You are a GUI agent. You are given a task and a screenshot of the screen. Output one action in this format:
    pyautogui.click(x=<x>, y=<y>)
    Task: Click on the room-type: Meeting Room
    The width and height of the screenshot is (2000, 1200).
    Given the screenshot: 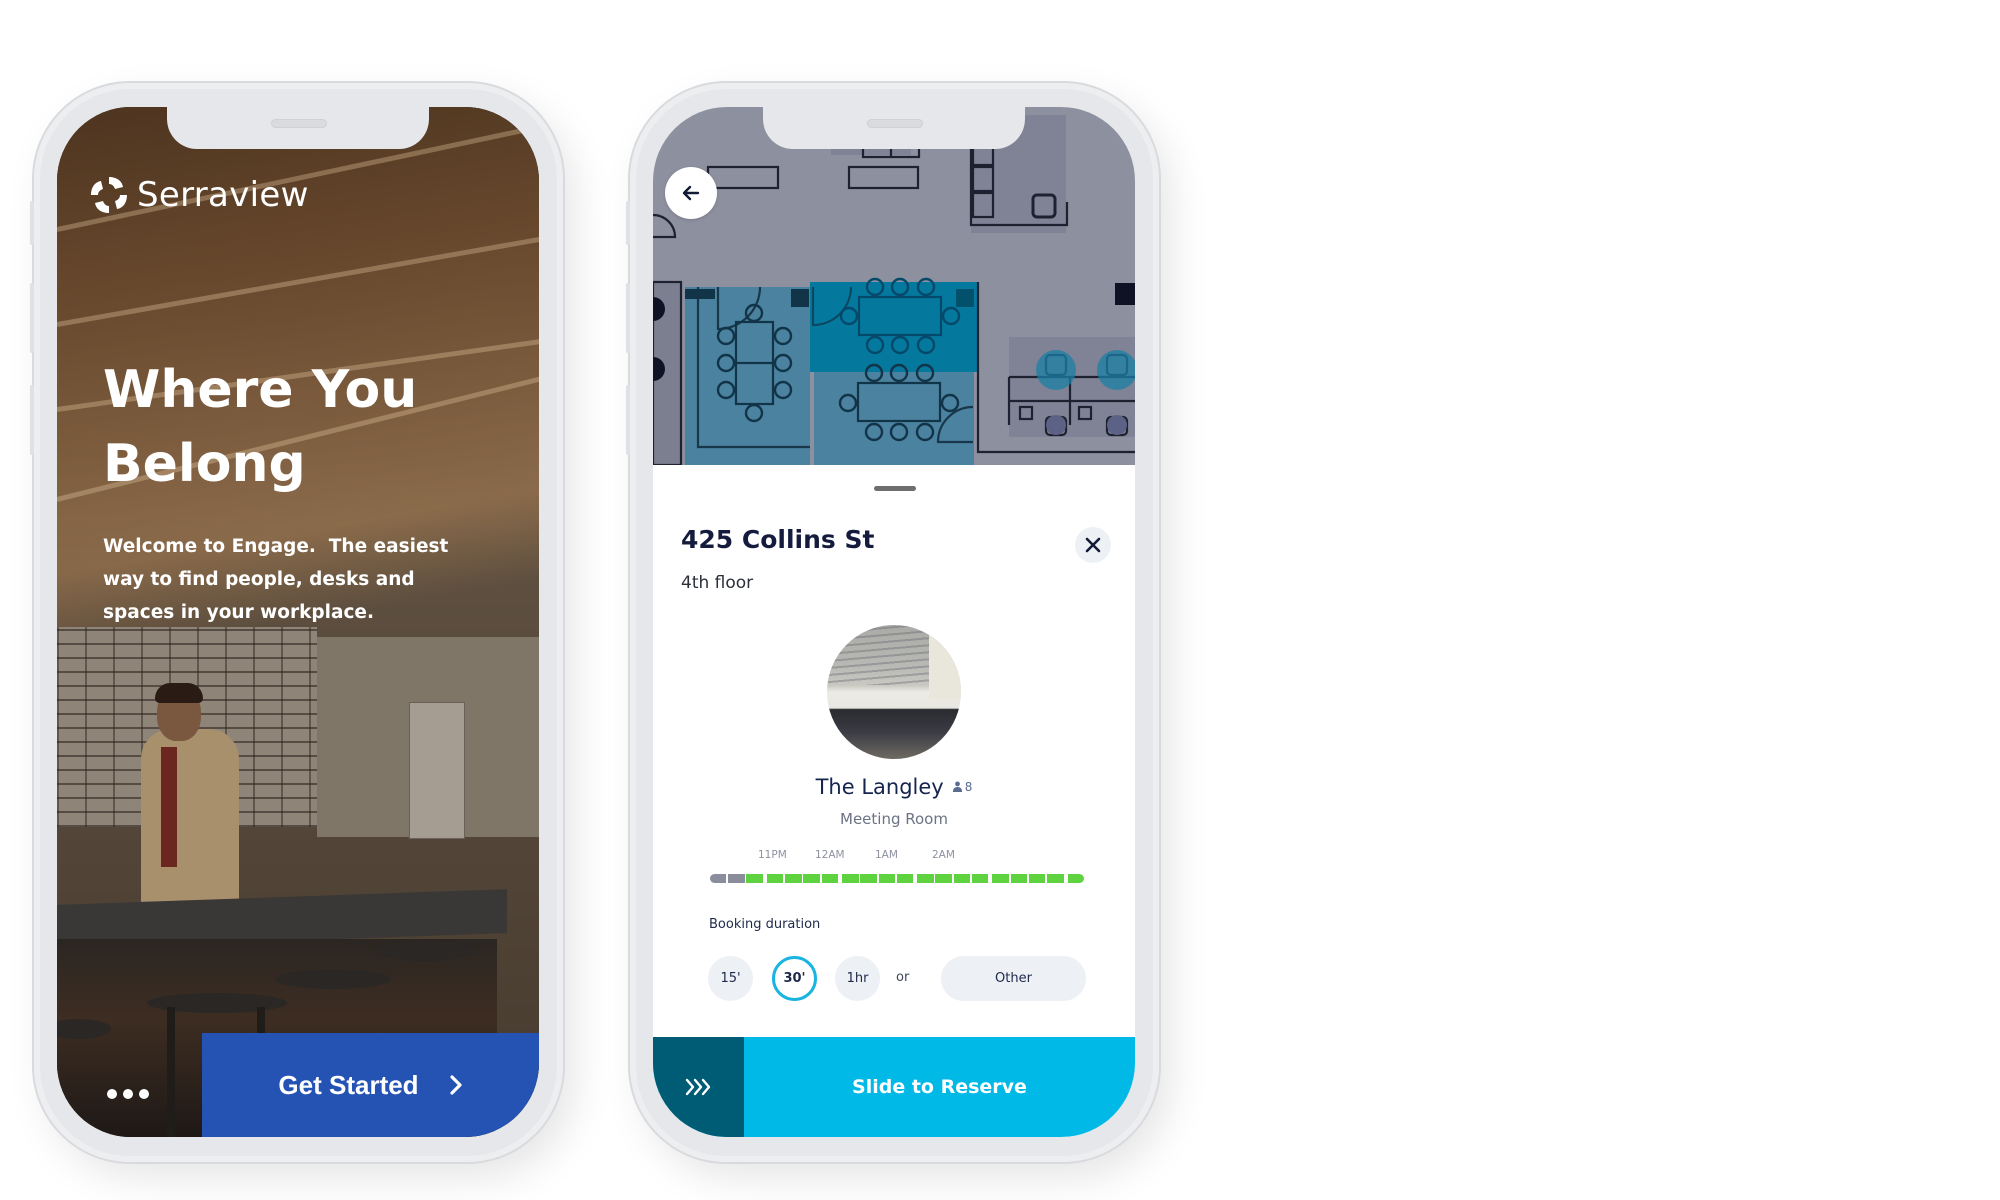 What is the action you would take?
    pyautogui.click(x=894, y=819)
    